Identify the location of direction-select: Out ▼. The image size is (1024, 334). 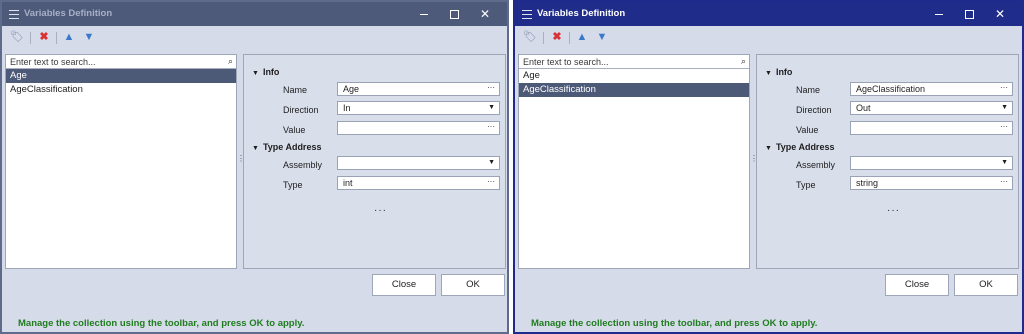
(931, 108).